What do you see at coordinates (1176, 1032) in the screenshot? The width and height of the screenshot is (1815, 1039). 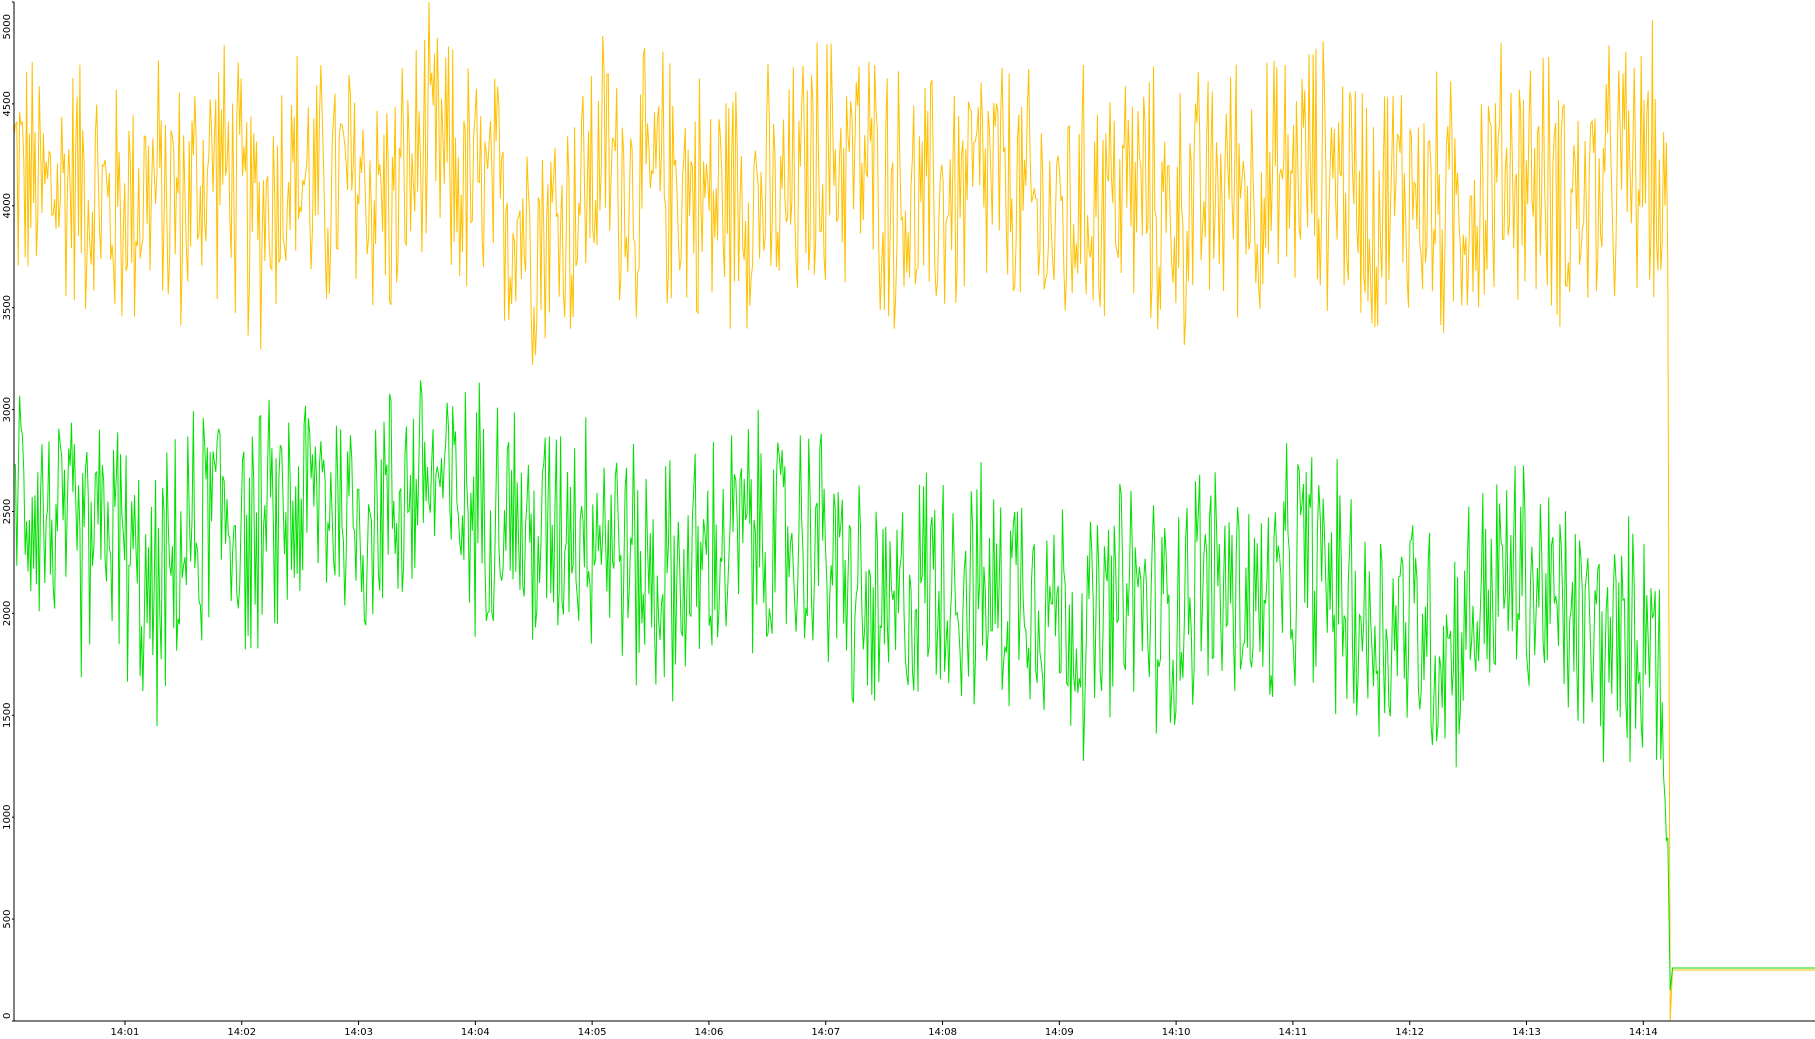 I see `x-tick-label: 14:10` at bounding box center [1176, 1032].